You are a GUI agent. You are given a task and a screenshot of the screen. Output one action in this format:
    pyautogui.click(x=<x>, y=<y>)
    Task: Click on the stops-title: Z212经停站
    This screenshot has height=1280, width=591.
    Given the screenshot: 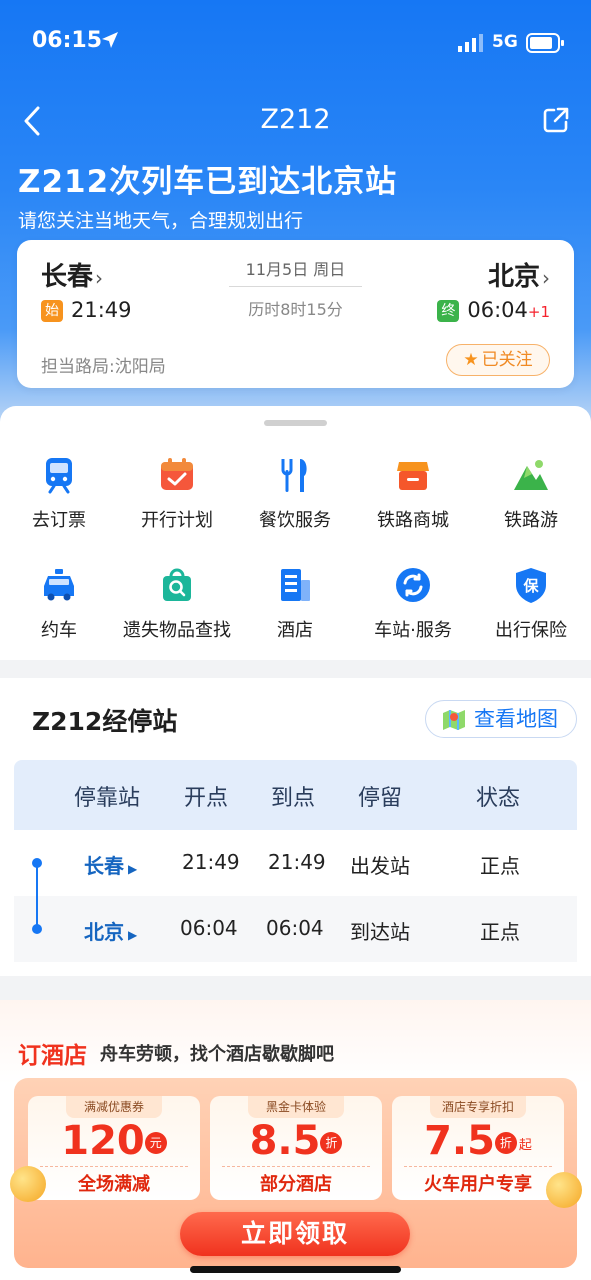 What is the action you would take?
    pyautogui.click(x=105, y=721)
    